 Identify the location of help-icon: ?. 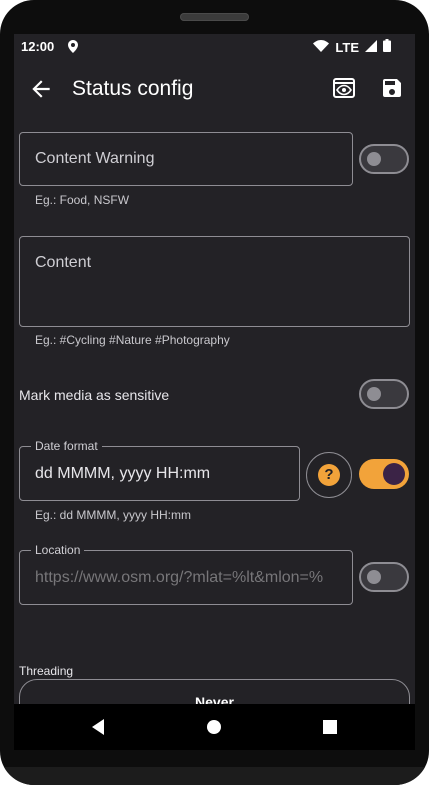
(329, 475).